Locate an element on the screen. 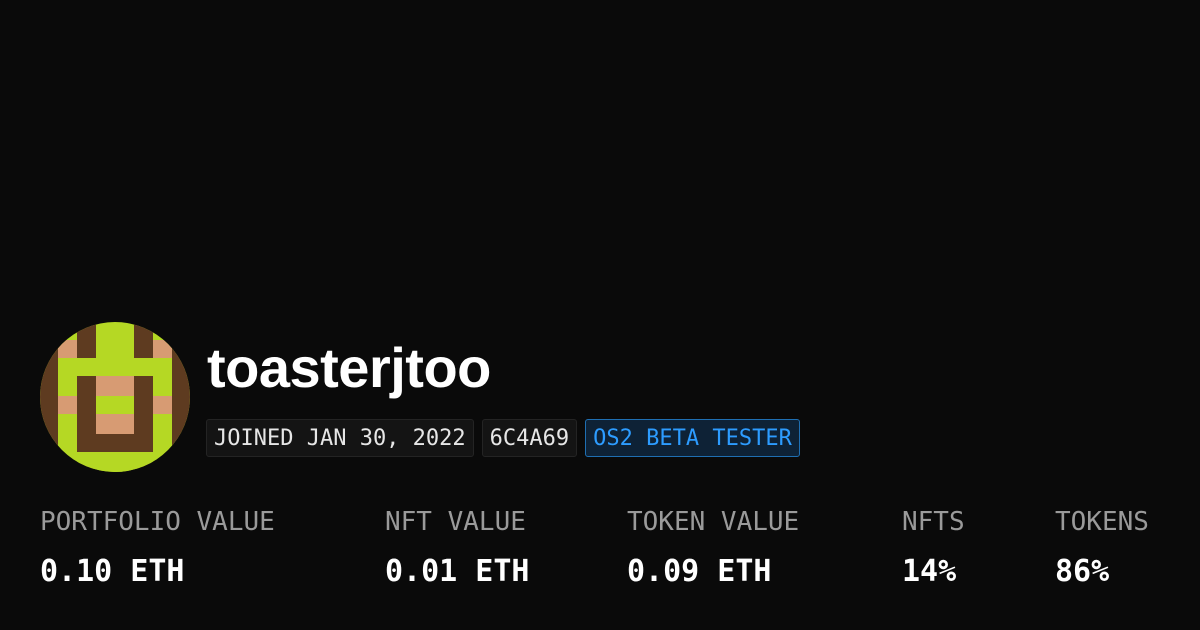 This screenshot has height=630, width=1200. joined-date-badge: JOINED JAN 30, 2022 is located at coordinates (340, 438).